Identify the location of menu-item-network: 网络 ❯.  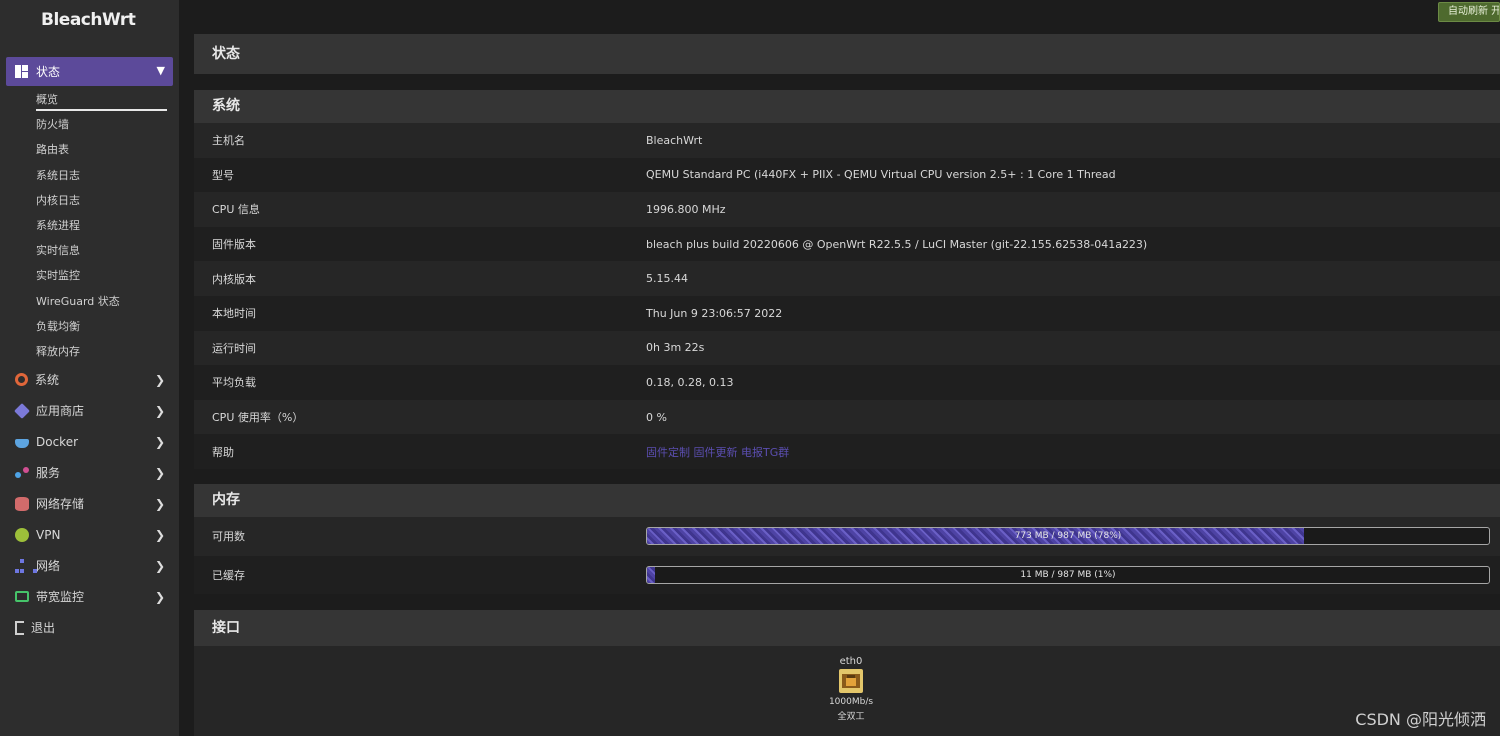
(89, 565).